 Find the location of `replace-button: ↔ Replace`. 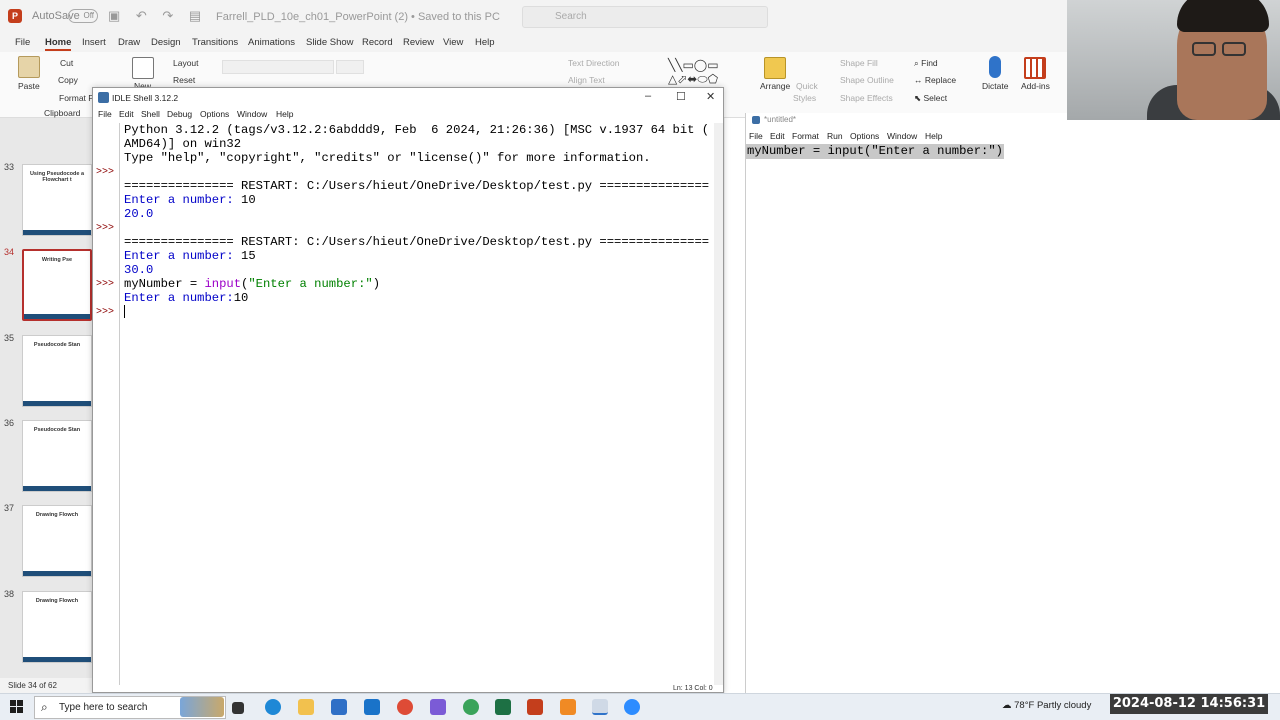

replace-button: ↔ Replace is located at coordinates (935, 80).